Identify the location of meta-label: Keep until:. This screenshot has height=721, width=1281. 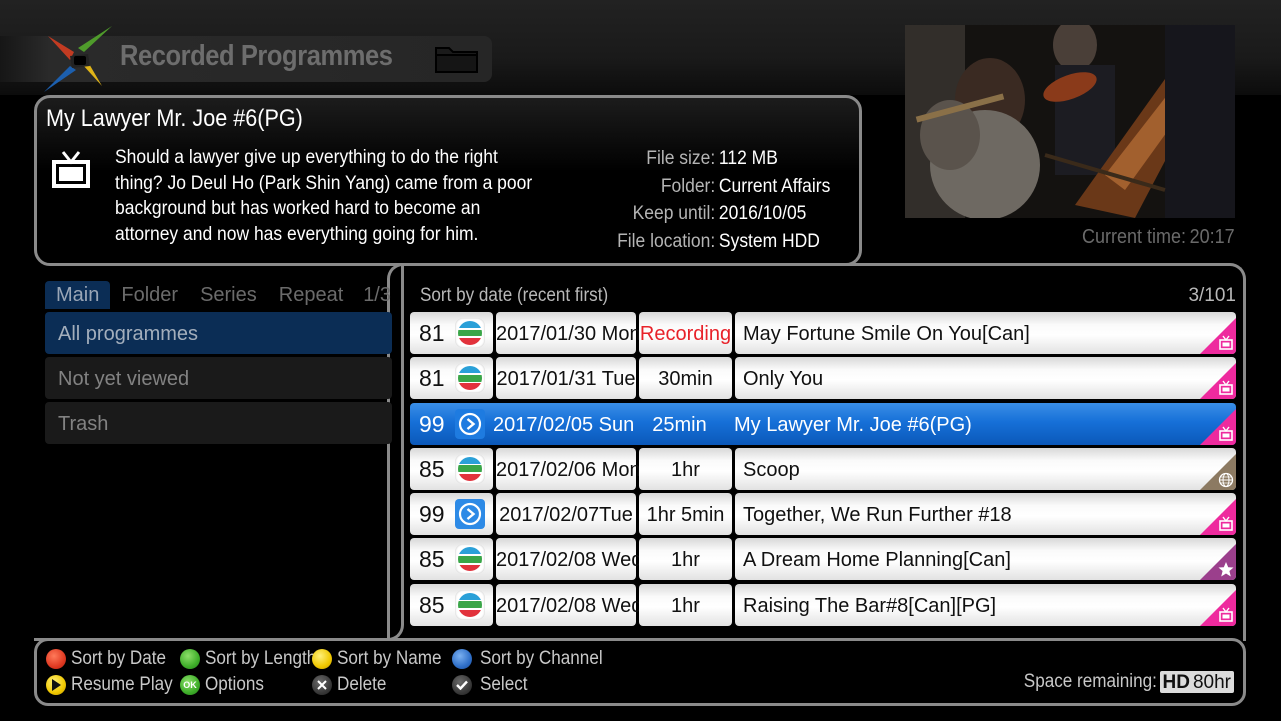
(674, 213).